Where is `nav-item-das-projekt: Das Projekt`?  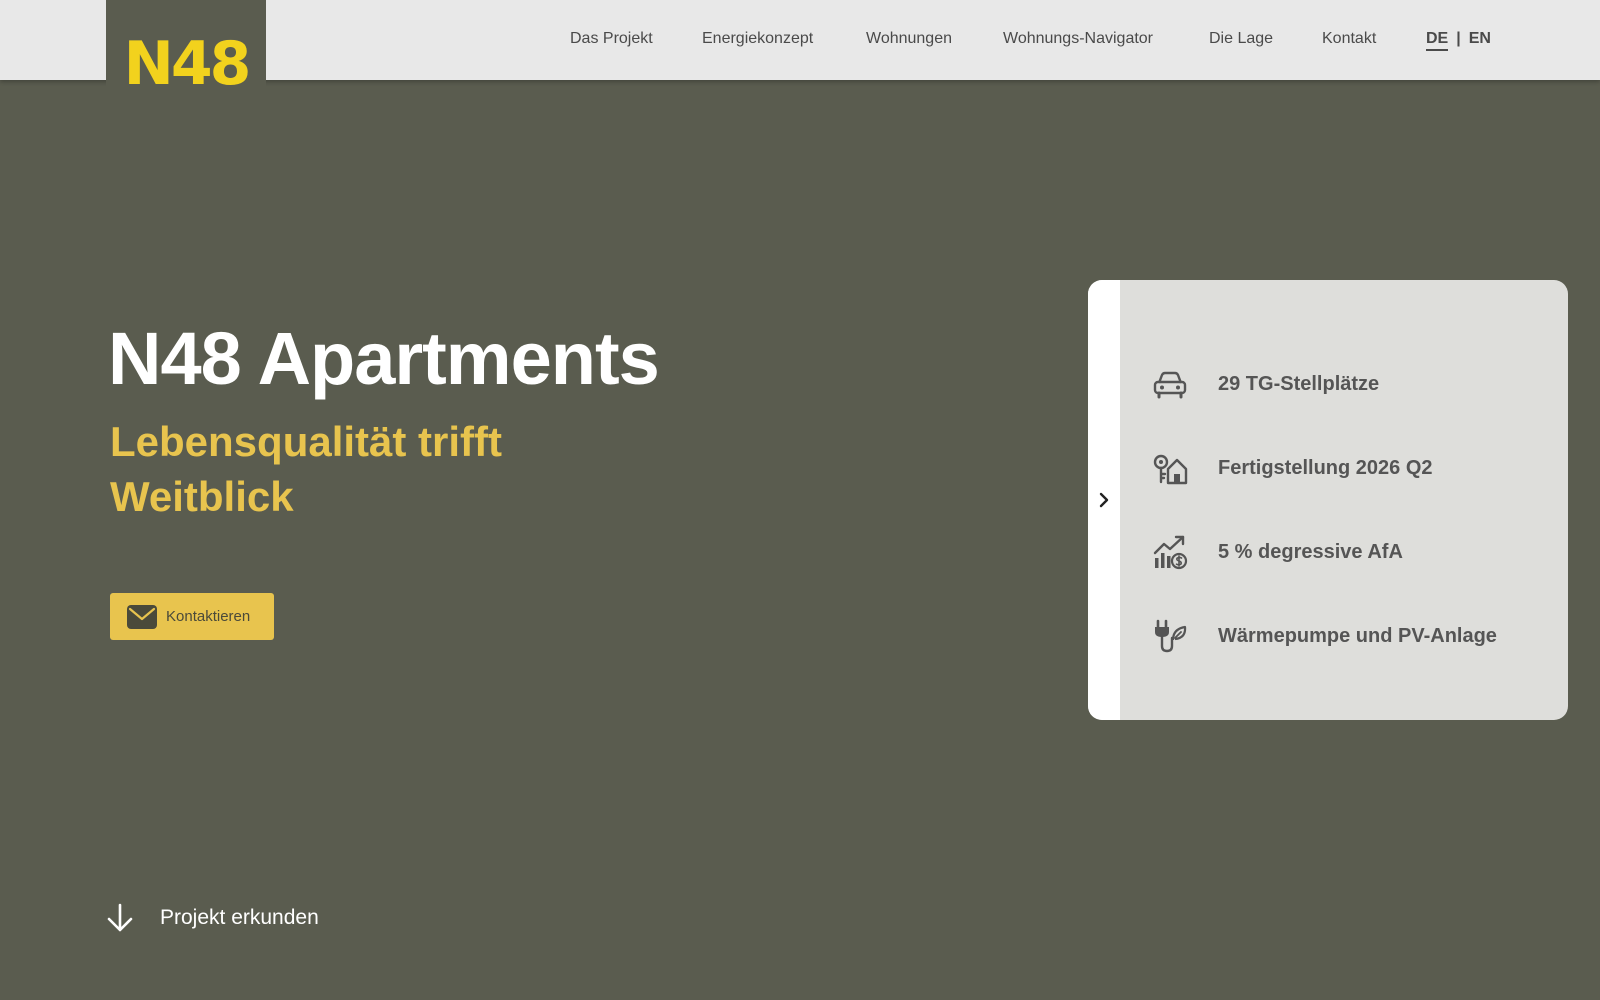 nav-item-das-projekt: Das Projekt is located at coordinates (611, 39).